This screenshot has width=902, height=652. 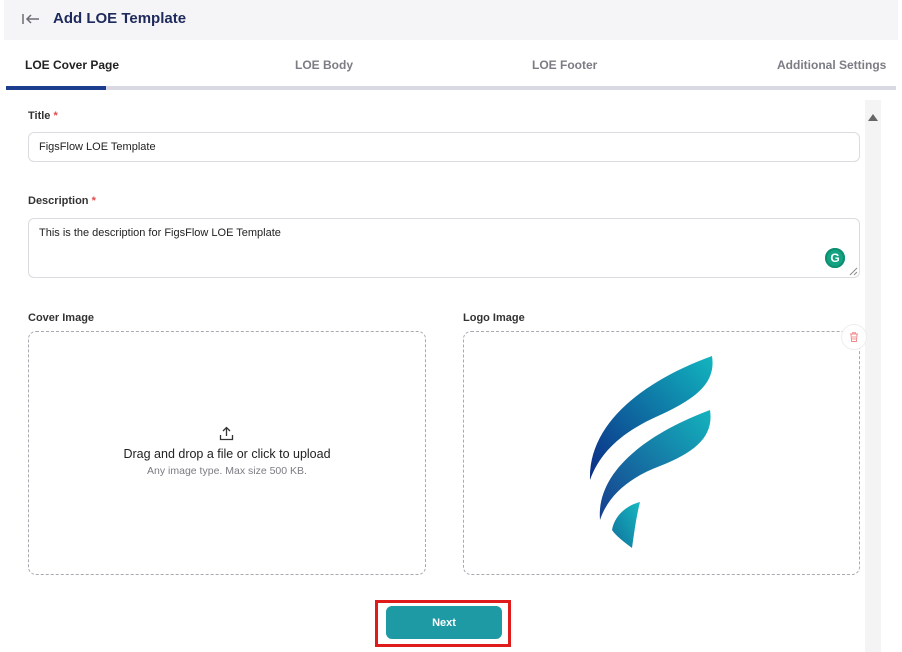 I want to click on upload-hint: Any image type. Max size 500 KB., so click(x=227, y=471).